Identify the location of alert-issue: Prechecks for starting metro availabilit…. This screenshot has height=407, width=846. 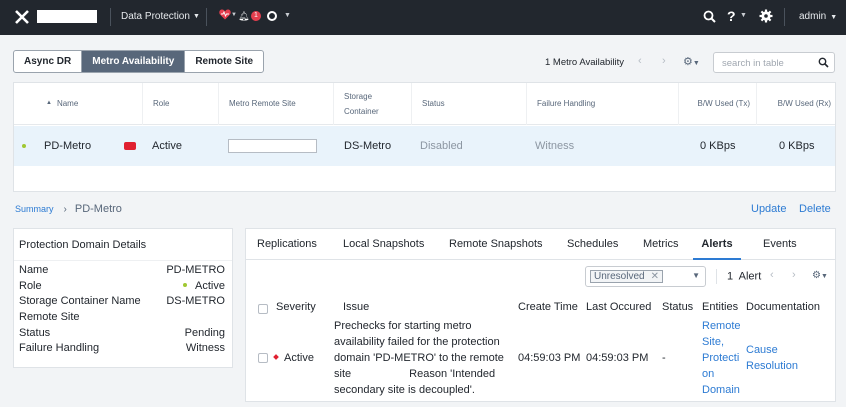
(419, 358).